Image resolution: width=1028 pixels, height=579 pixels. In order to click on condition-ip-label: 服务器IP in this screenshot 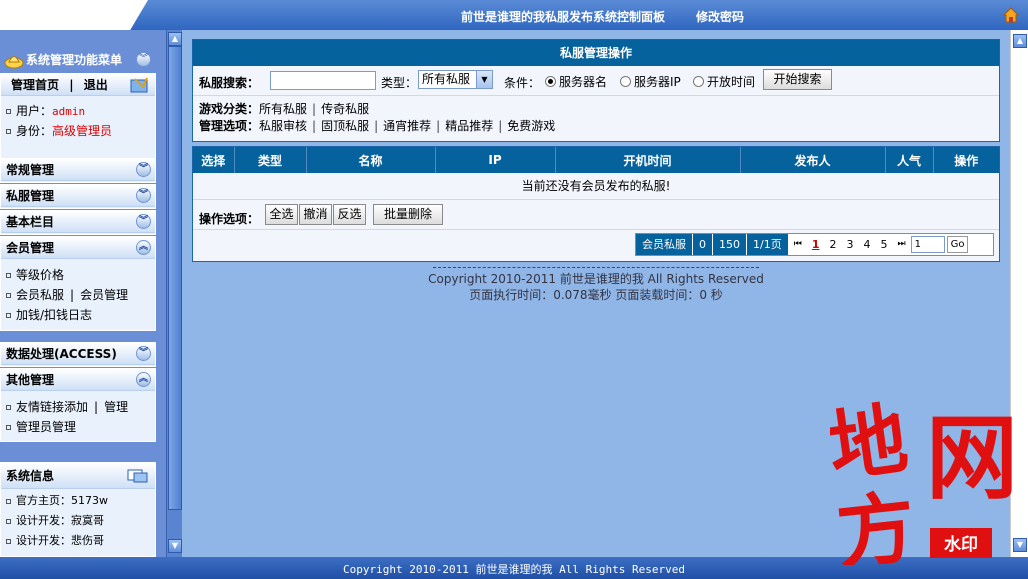, I will do `click(657, 82)`.